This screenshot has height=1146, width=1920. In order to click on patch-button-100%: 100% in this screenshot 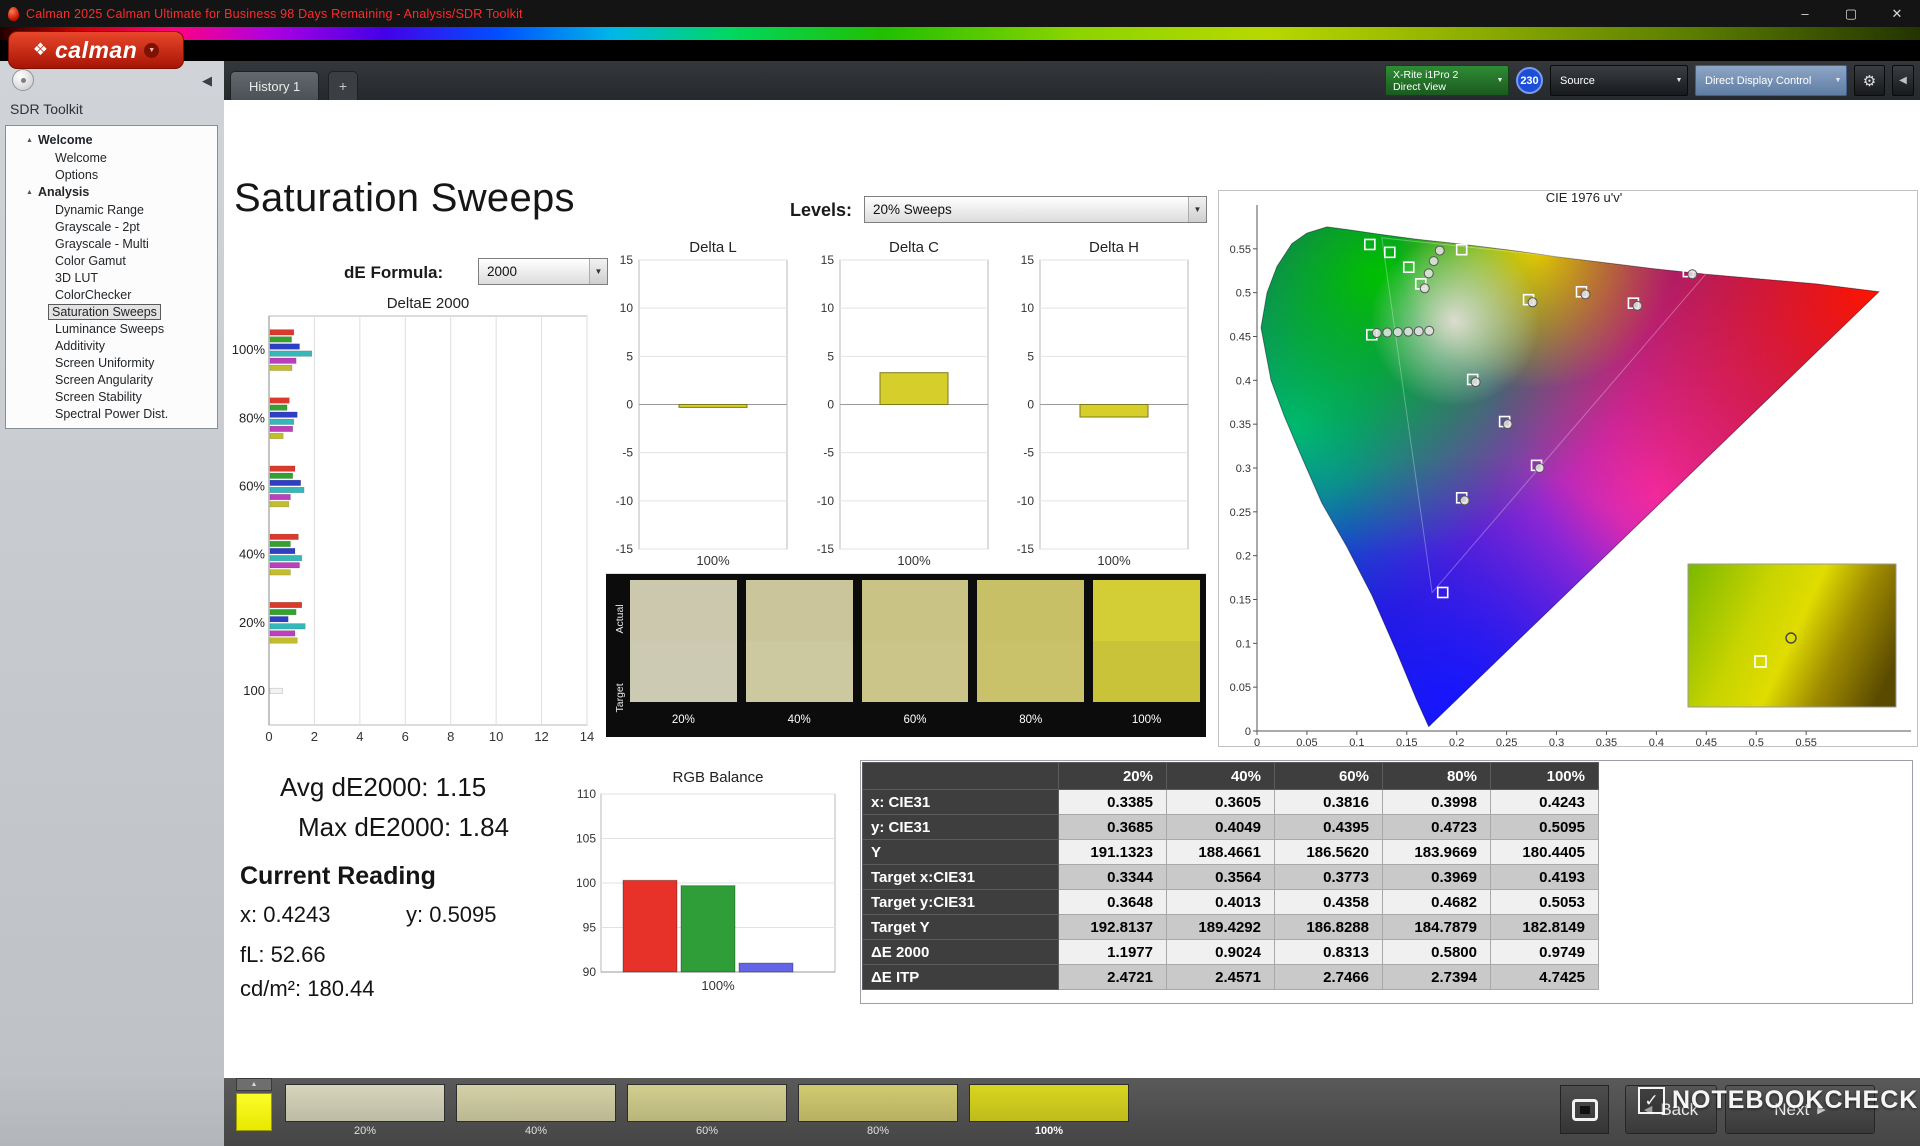, I will do `click(1049, 1110)`.